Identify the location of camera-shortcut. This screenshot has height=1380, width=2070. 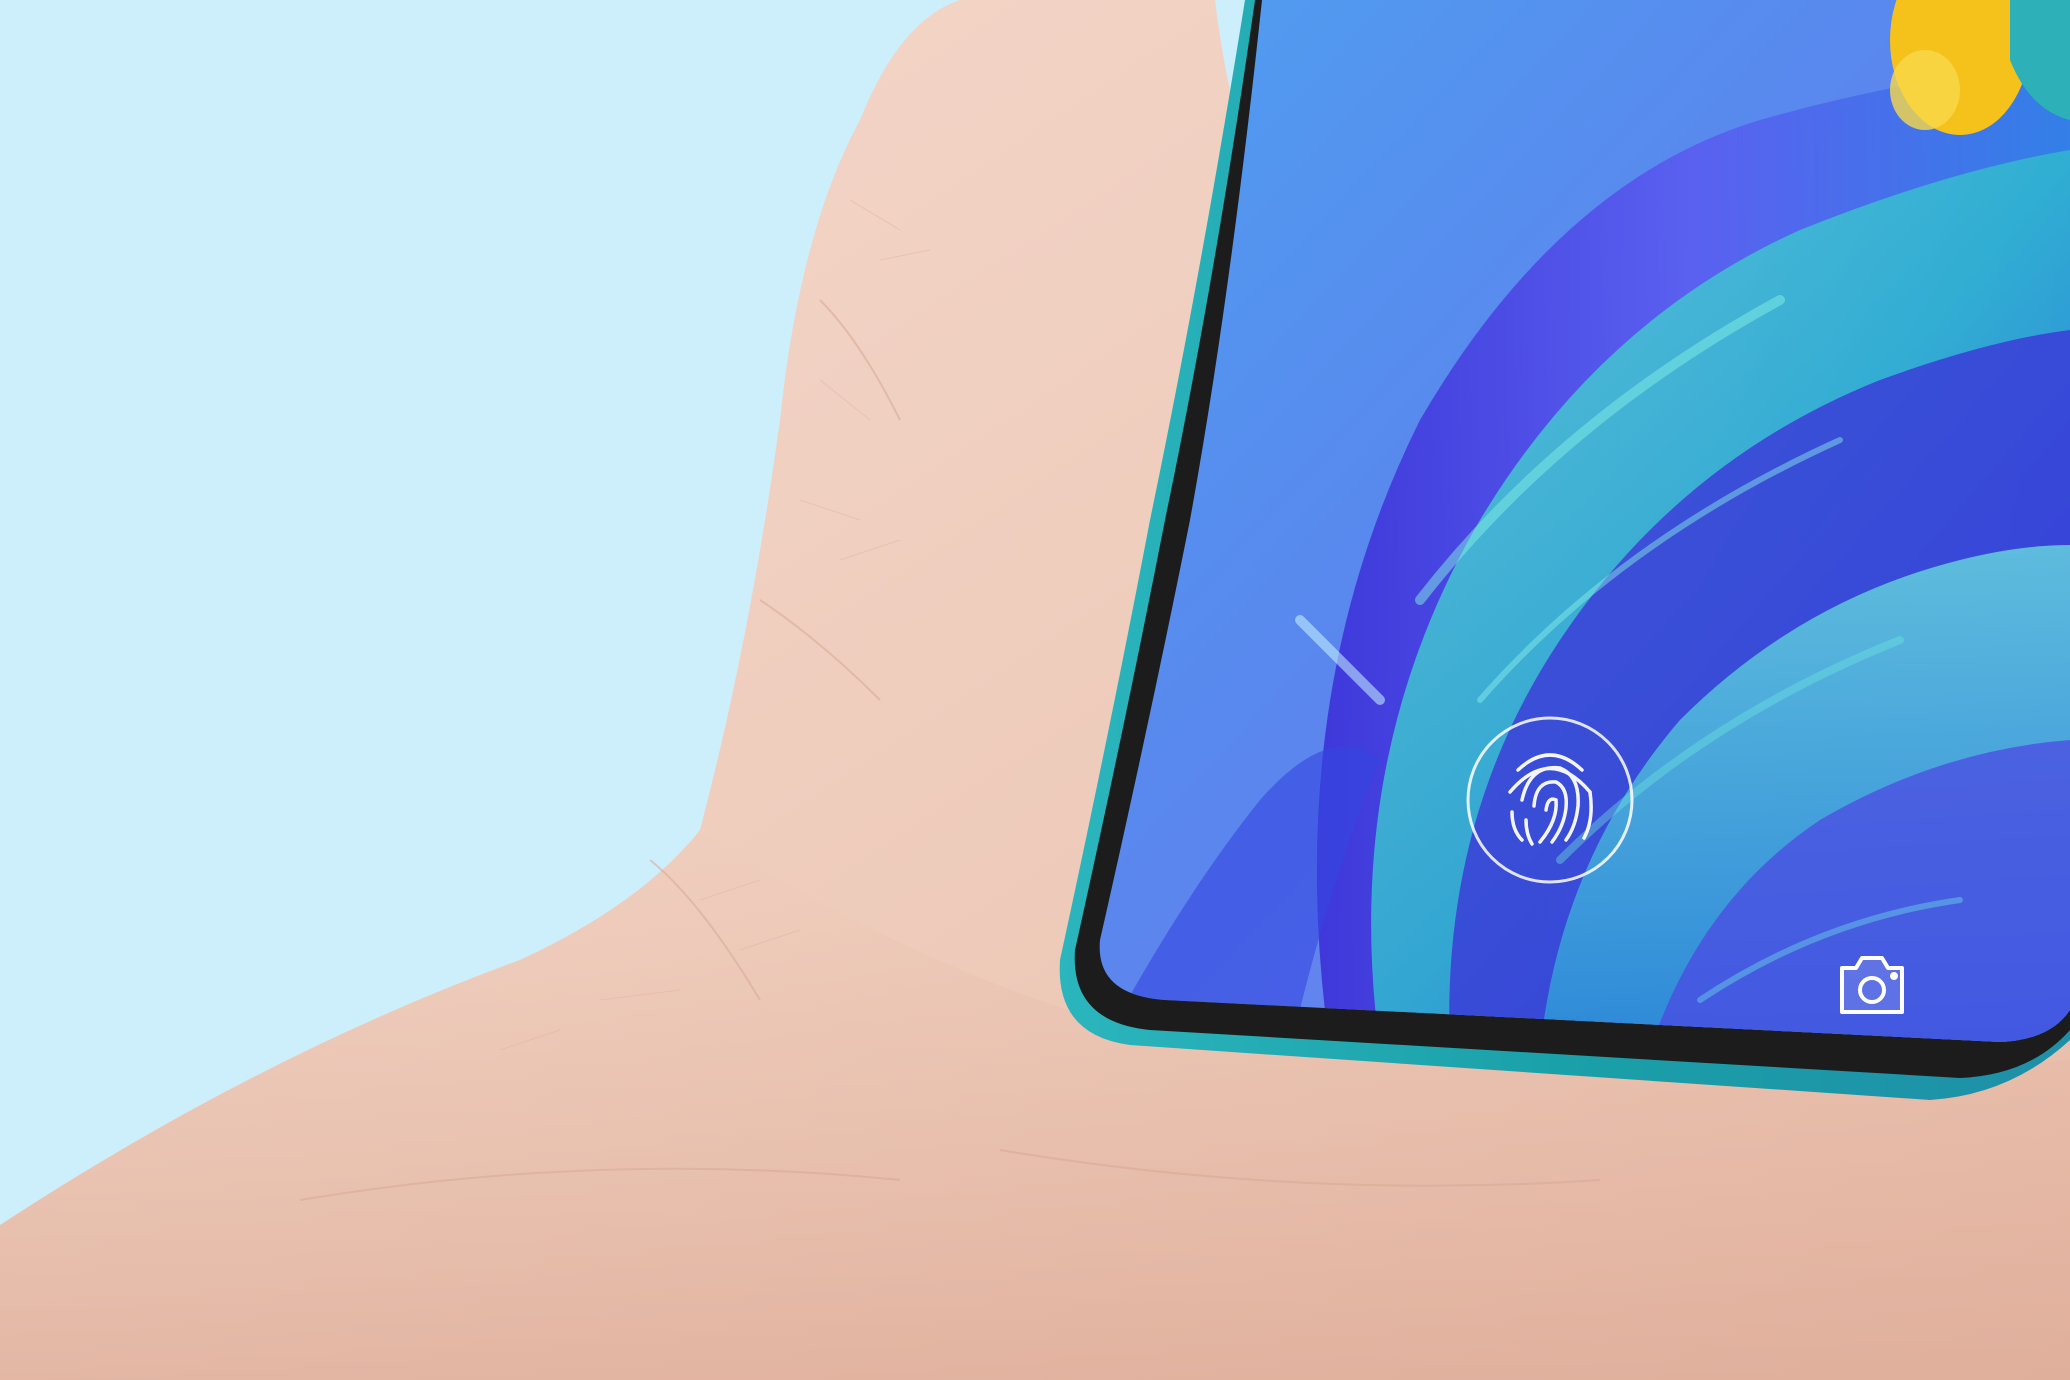
(1872, 985).